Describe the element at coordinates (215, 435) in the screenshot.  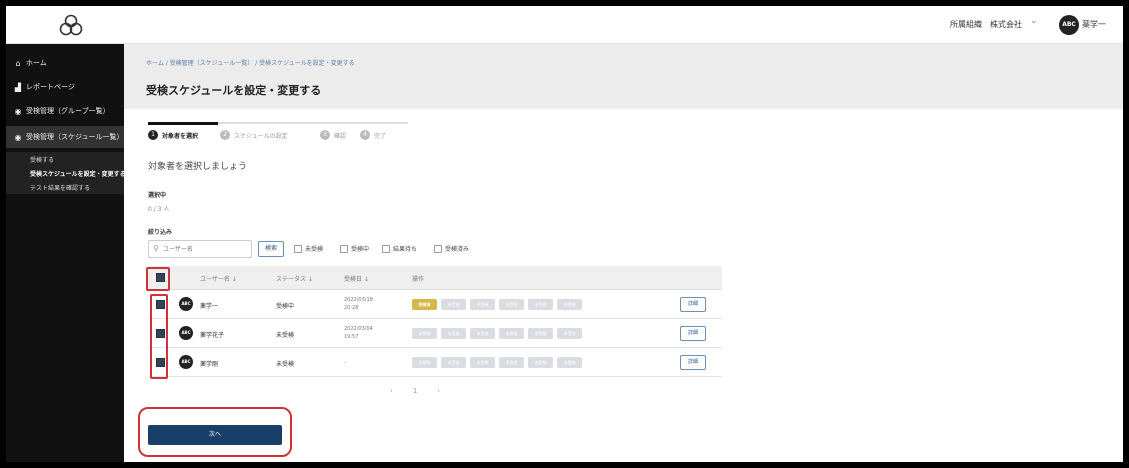
I see `next-button: 次へ` at that location.